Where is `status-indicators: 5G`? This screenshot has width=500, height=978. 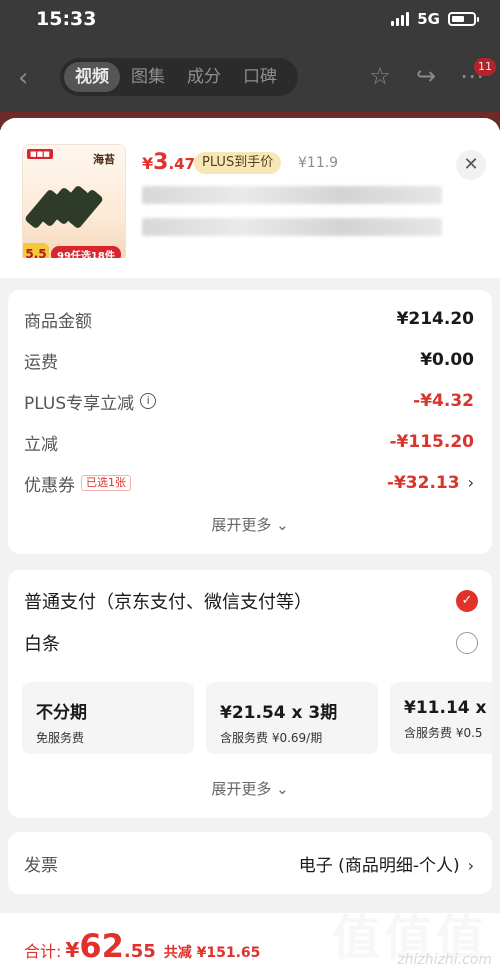 status-indicators: 5G is located at coordinates (435, 19).